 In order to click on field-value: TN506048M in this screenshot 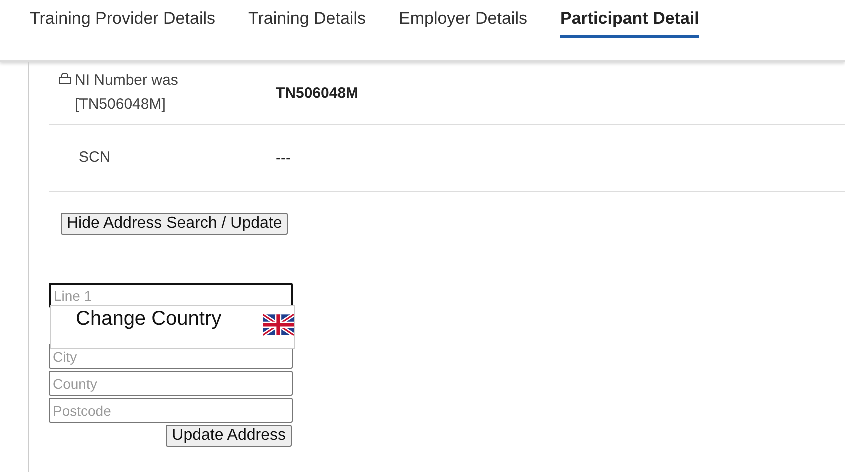, I will do `click(317, 93)`.